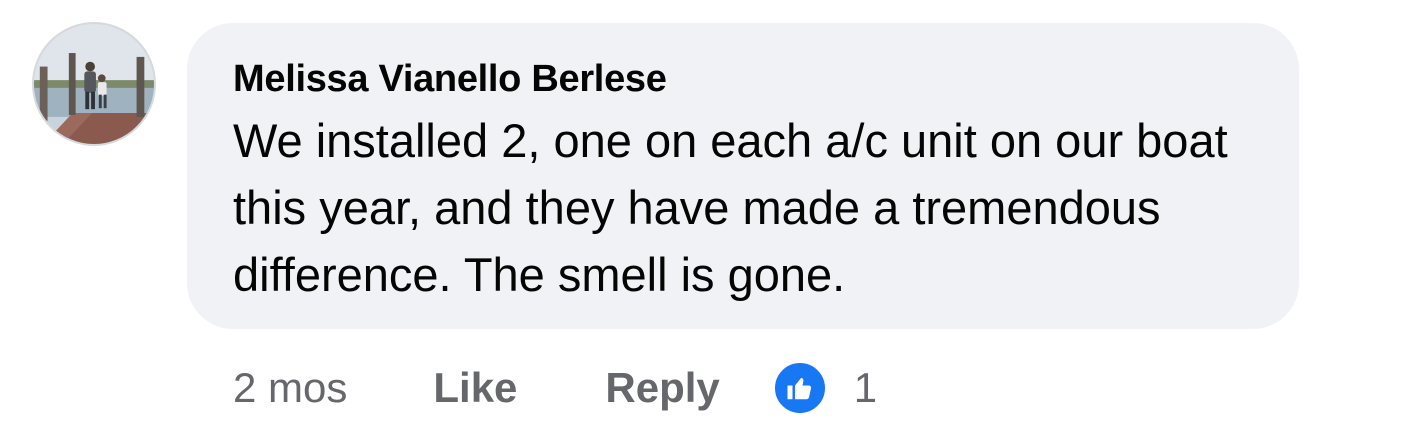 Image resolution: width=1420 pixels, height=448 pixels. Describe the element at coordinates (799, 388) in the screenshot. I see `thumbs-up-icon` at that location.